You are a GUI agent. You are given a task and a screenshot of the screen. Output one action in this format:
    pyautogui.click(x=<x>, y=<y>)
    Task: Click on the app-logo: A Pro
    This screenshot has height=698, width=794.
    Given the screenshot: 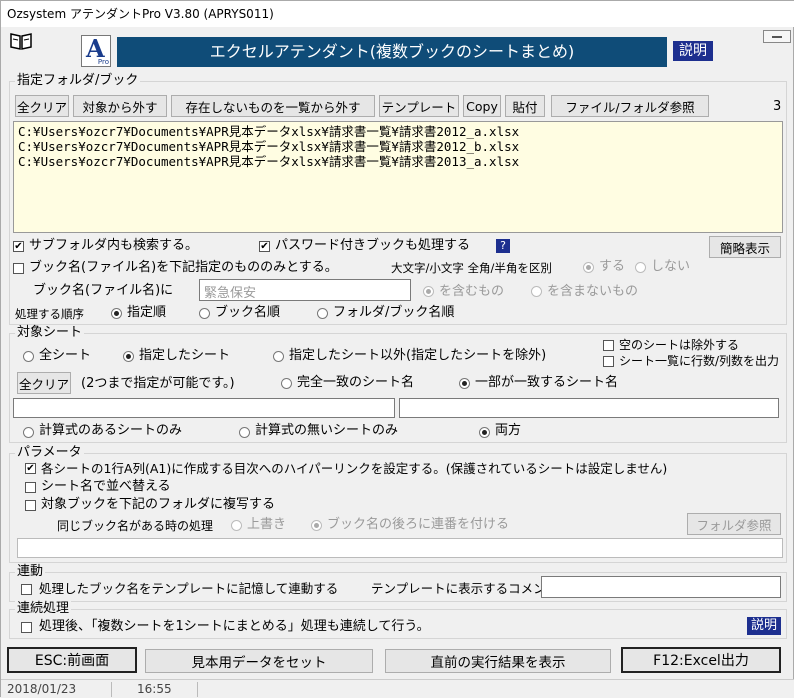 What is the action you would take?
    pyautogui.click(x=96, y=50)
    